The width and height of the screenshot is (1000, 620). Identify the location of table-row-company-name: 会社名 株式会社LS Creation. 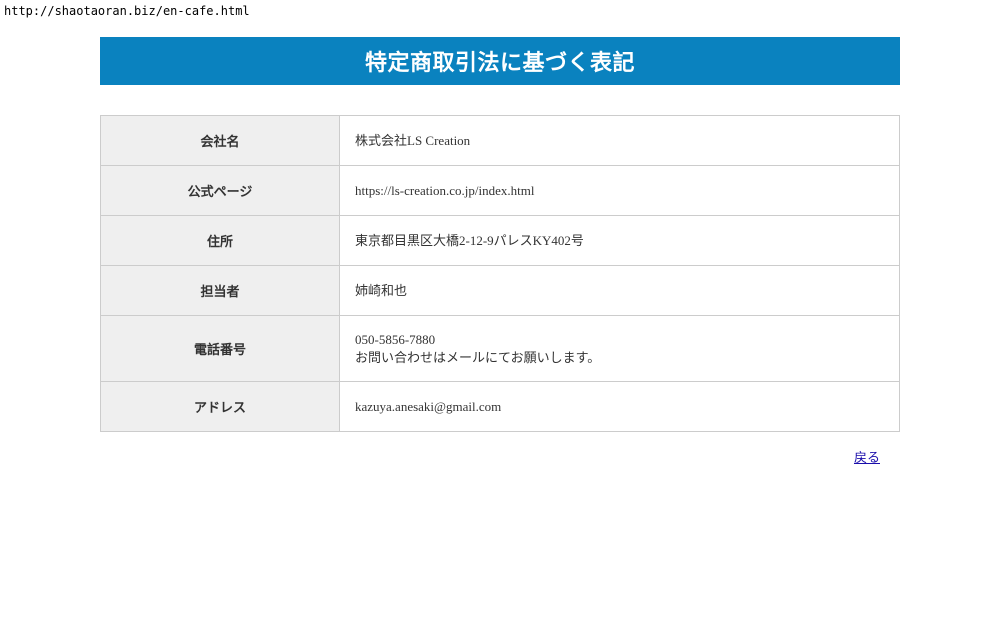
(500, 140).